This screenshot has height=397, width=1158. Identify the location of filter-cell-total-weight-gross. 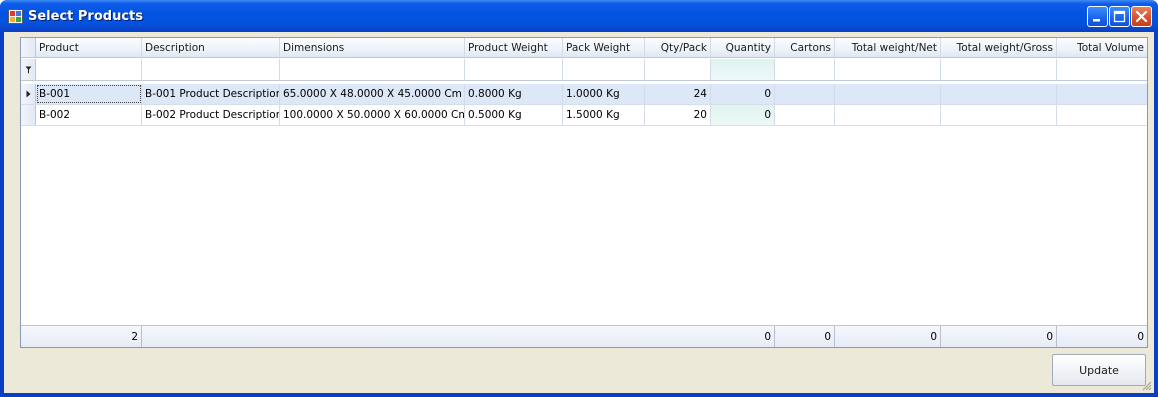
(999, 69).